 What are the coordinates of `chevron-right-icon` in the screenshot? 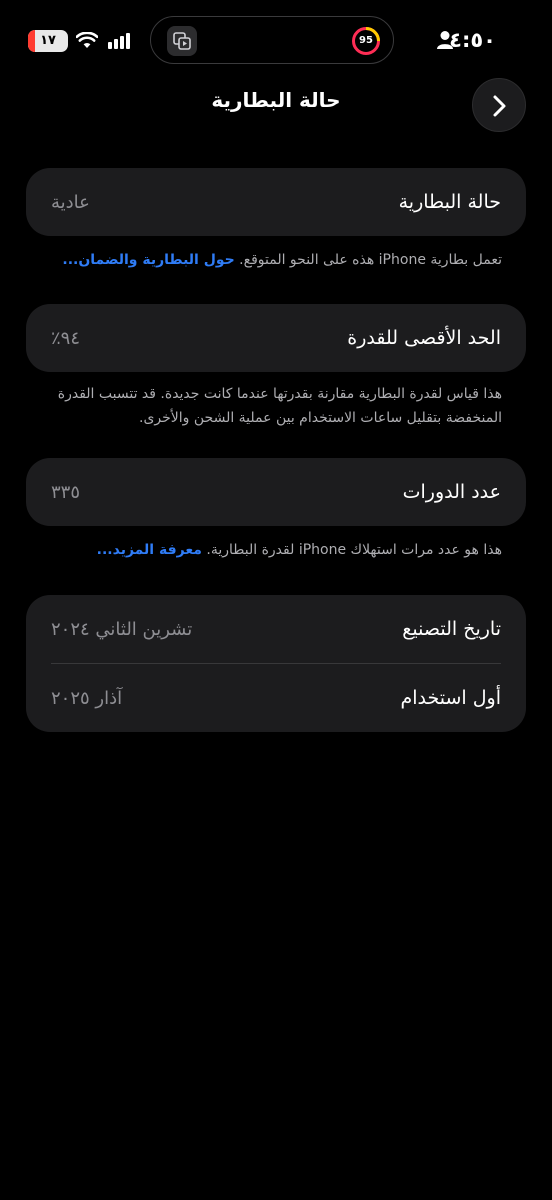 It's located at (499, 106).